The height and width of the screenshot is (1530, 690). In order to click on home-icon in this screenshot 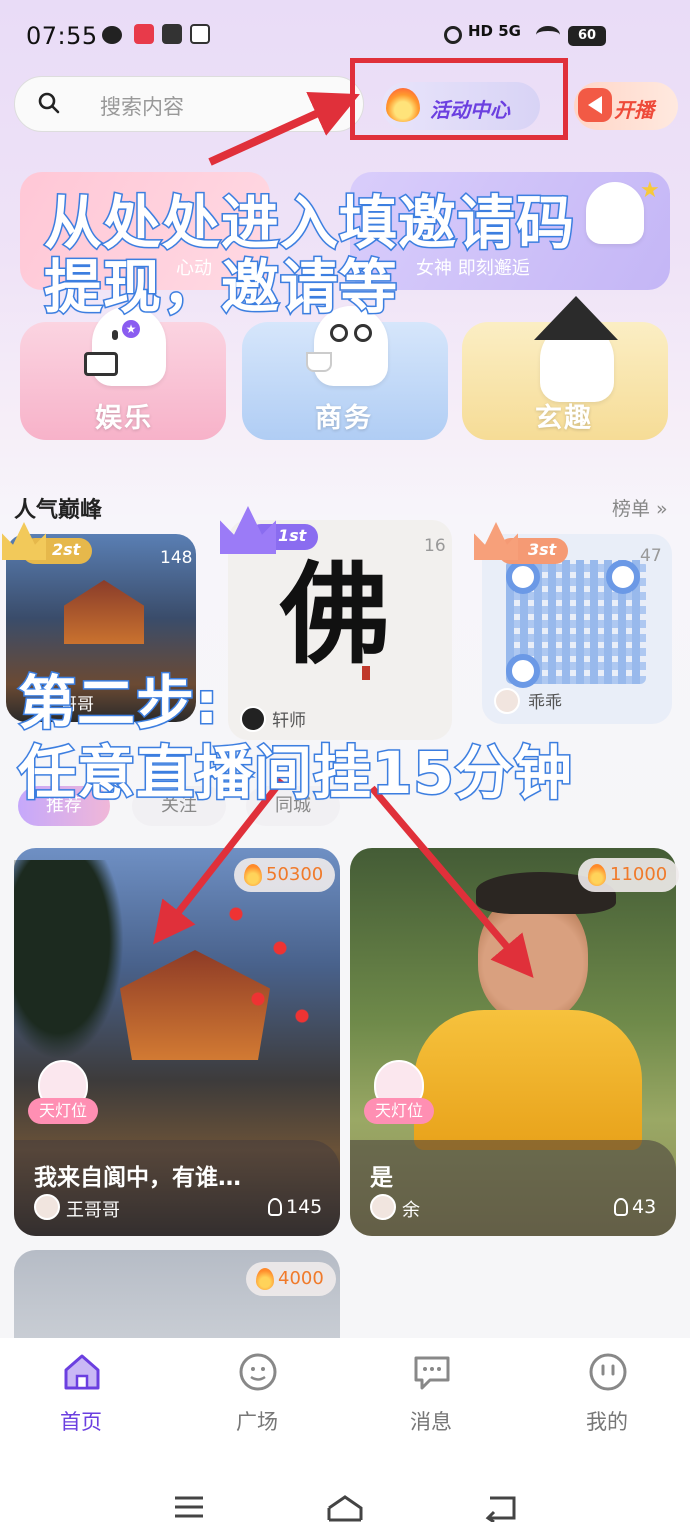, I will do `click(82, 1372)`.